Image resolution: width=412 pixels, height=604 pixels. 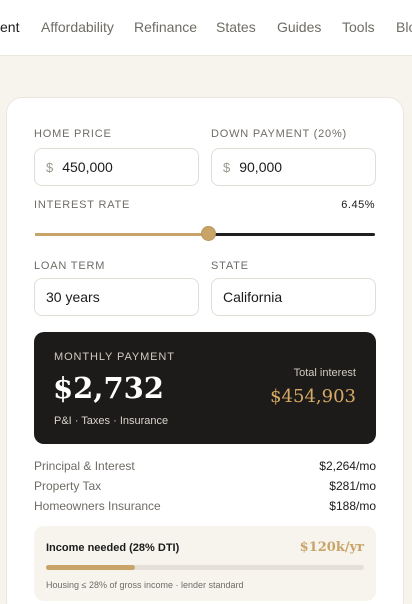 What do you see at coordinates (73, 297) in the screenshot?
I see `loan-term-value: 30 years` at bounding box center [73, 297].